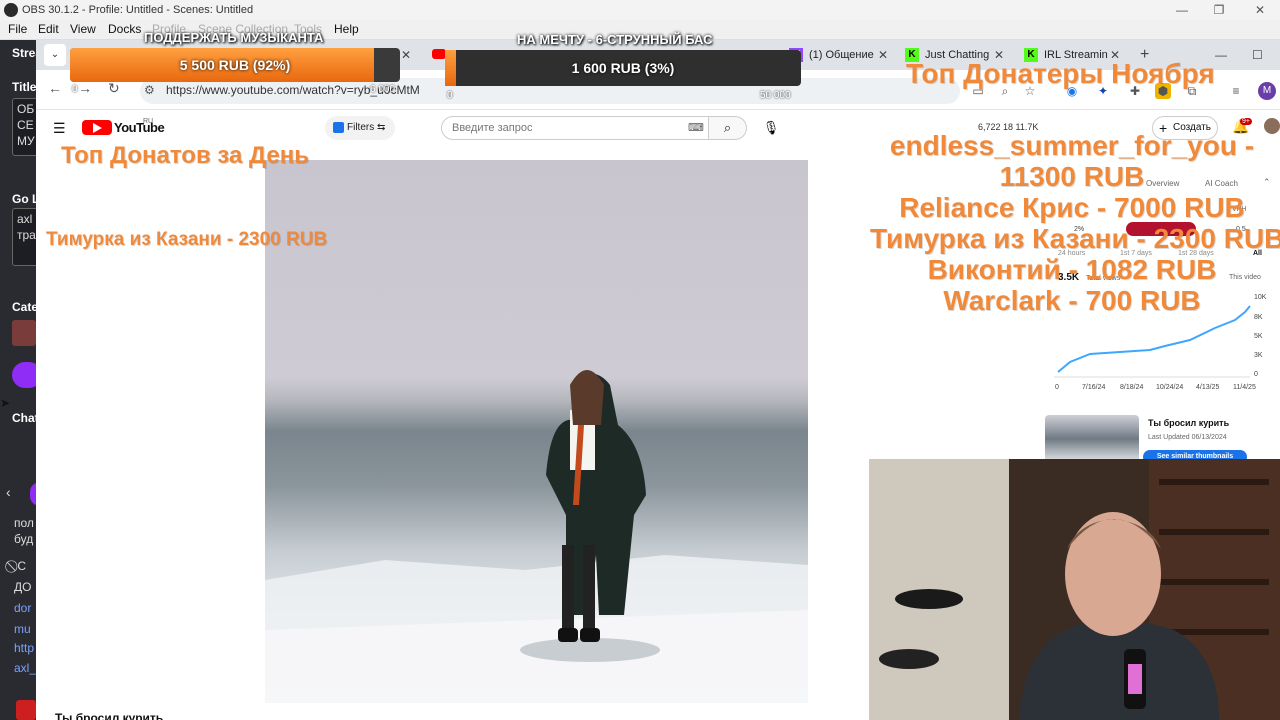 The height and width of the screenshot is (720, 1280). I want to click on donor-entry: Reliance Крис - 7000 RUB, so click(1072, 207).